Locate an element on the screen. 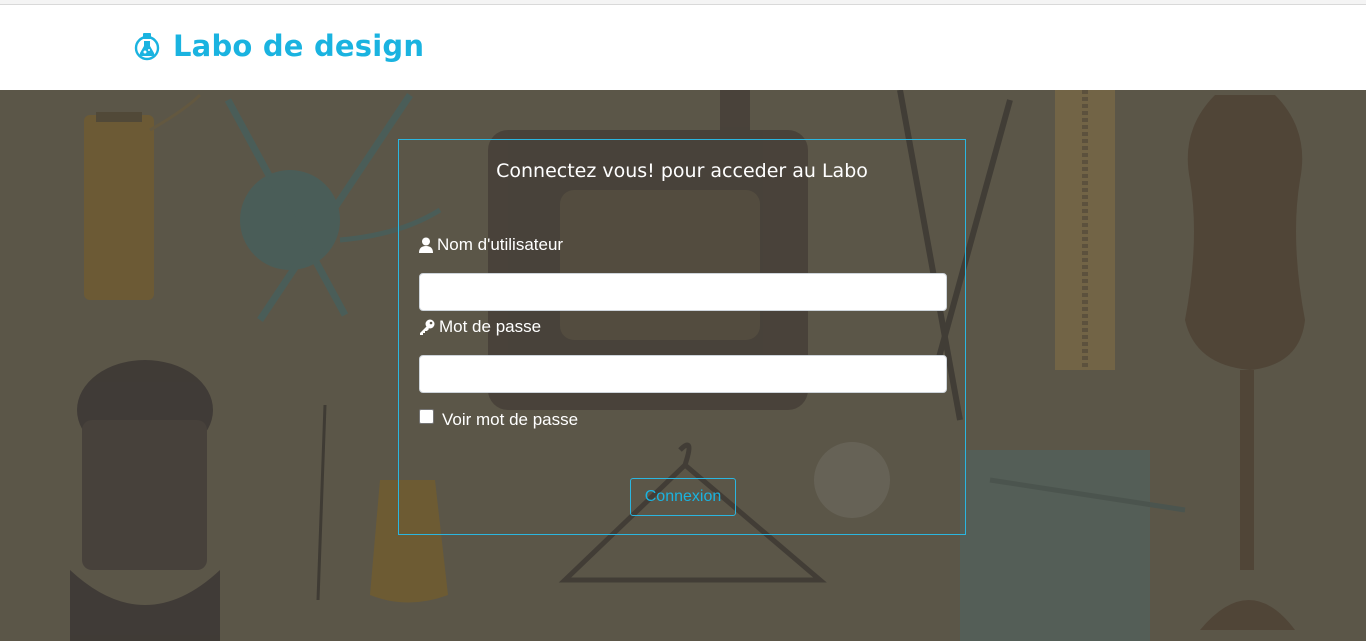 The image size is (1366, 641). show-password-row: Voir mot de passe is located at coordinates (499, 419).